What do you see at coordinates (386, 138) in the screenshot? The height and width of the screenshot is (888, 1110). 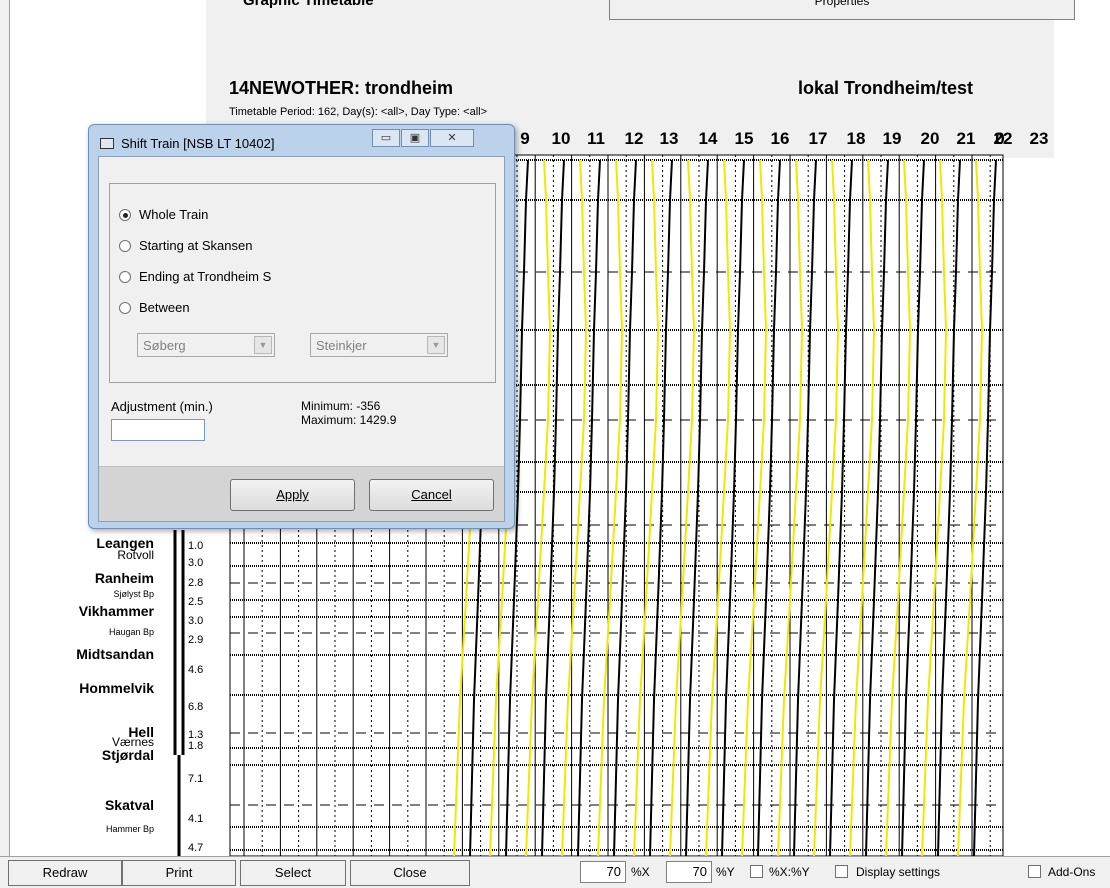 I see `minimize-button: ▭` at bounding box center [386, 138].